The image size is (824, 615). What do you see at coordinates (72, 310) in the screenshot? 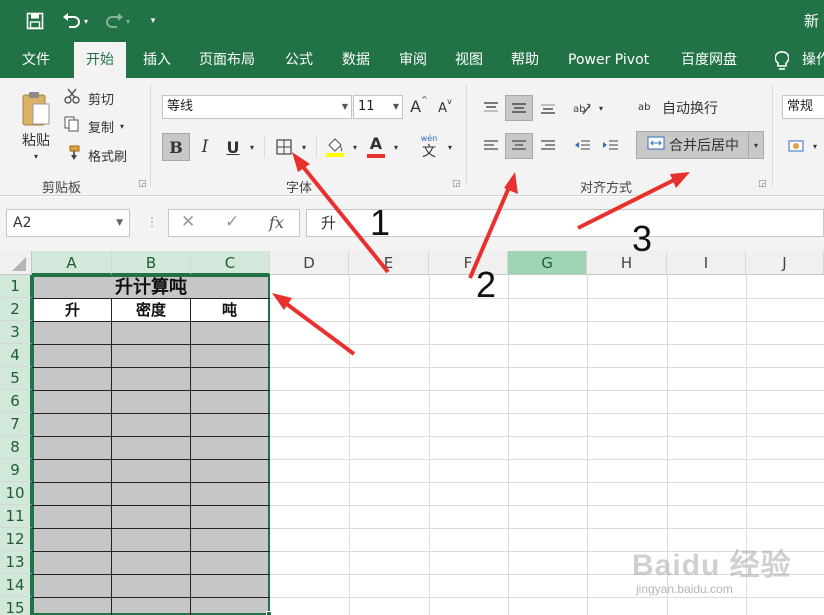
I see `cell-a2: 升` at bounding box center [72, 310].